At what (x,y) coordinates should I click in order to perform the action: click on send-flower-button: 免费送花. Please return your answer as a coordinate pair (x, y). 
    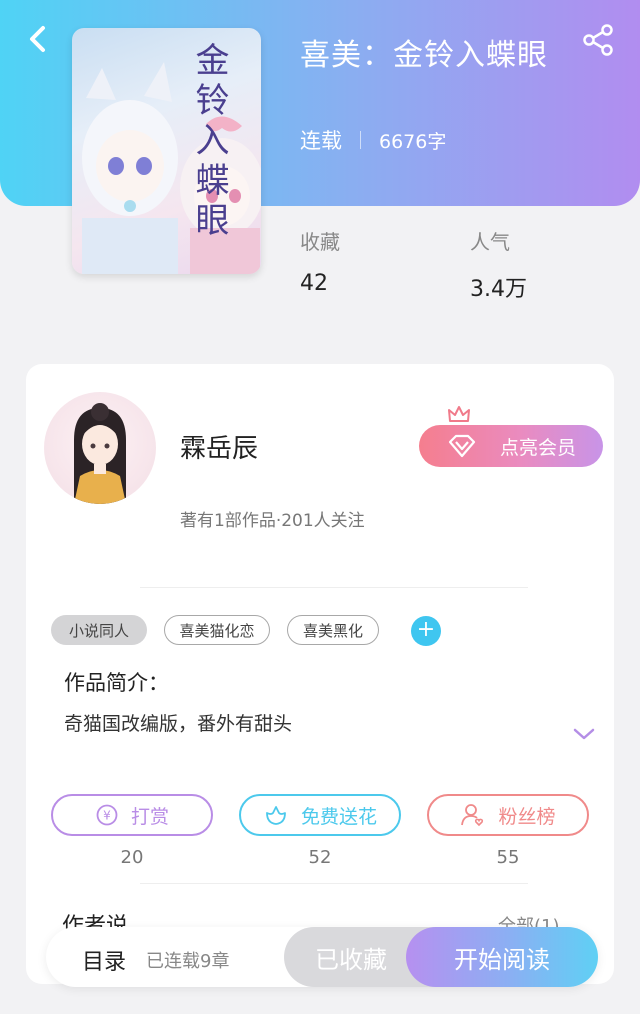
    Looking at the image, I should click on (320, 815).